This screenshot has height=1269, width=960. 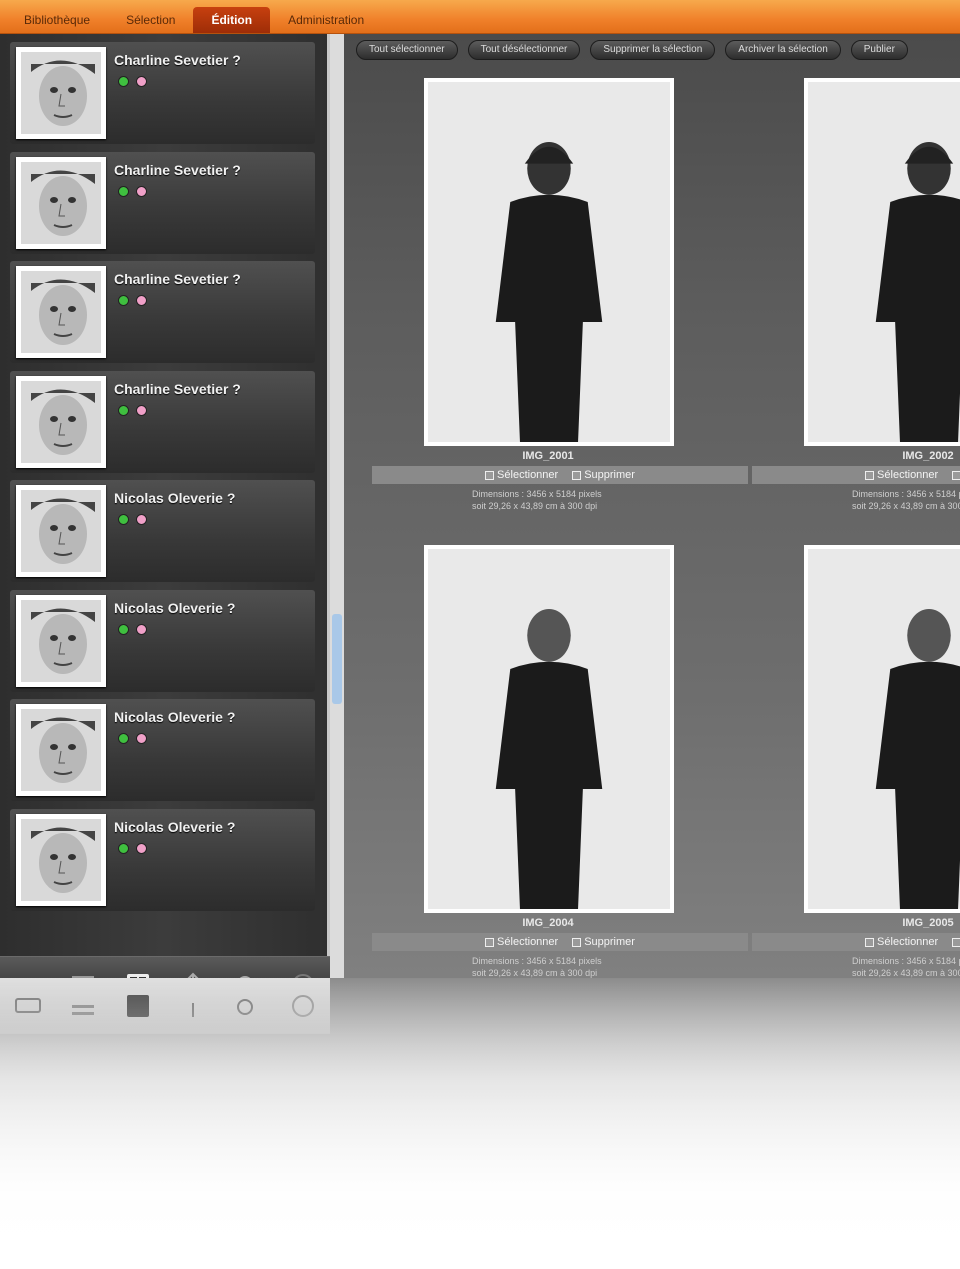 What do you see at coordinates (326, 20) in the screenshot?
I see `tab-administration: Administration` at bounding box center [326, 20].